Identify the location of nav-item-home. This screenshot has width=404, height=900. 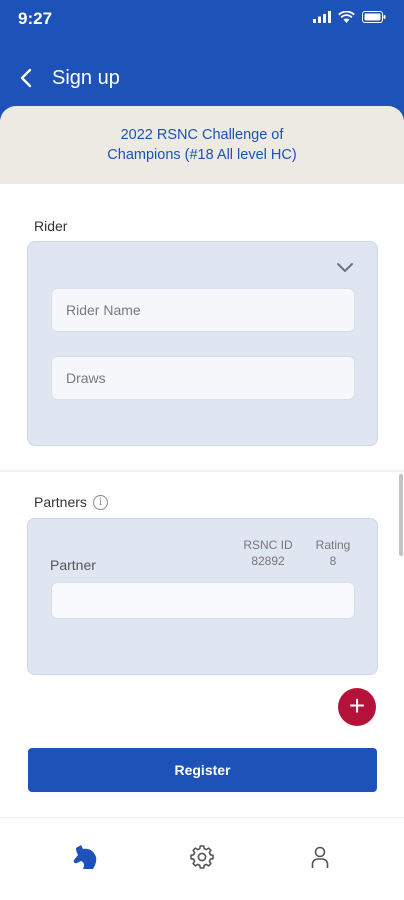
(85, 857).